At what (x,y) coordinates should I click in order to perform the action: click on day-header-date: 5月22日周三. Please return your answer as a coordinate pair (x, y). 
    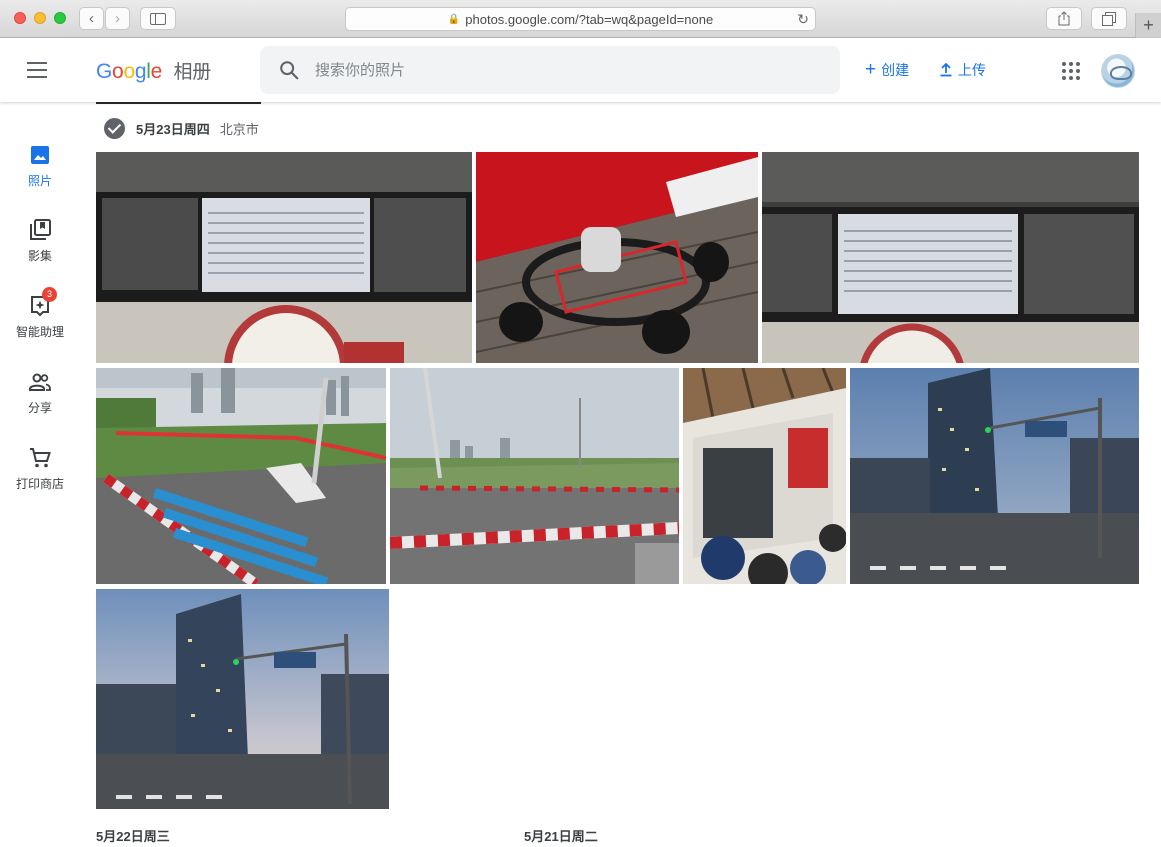
    Looking at the image, I should click on (133, 836).